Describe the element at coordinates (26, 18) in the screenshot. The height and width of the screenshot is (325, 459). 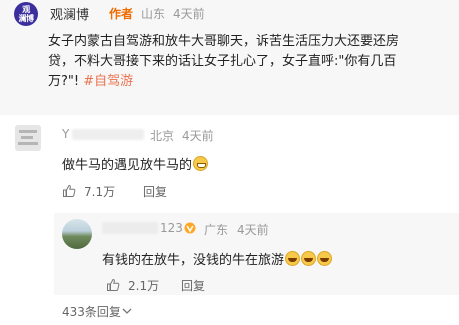
I see `logo-text-2: 澜博` at that location.